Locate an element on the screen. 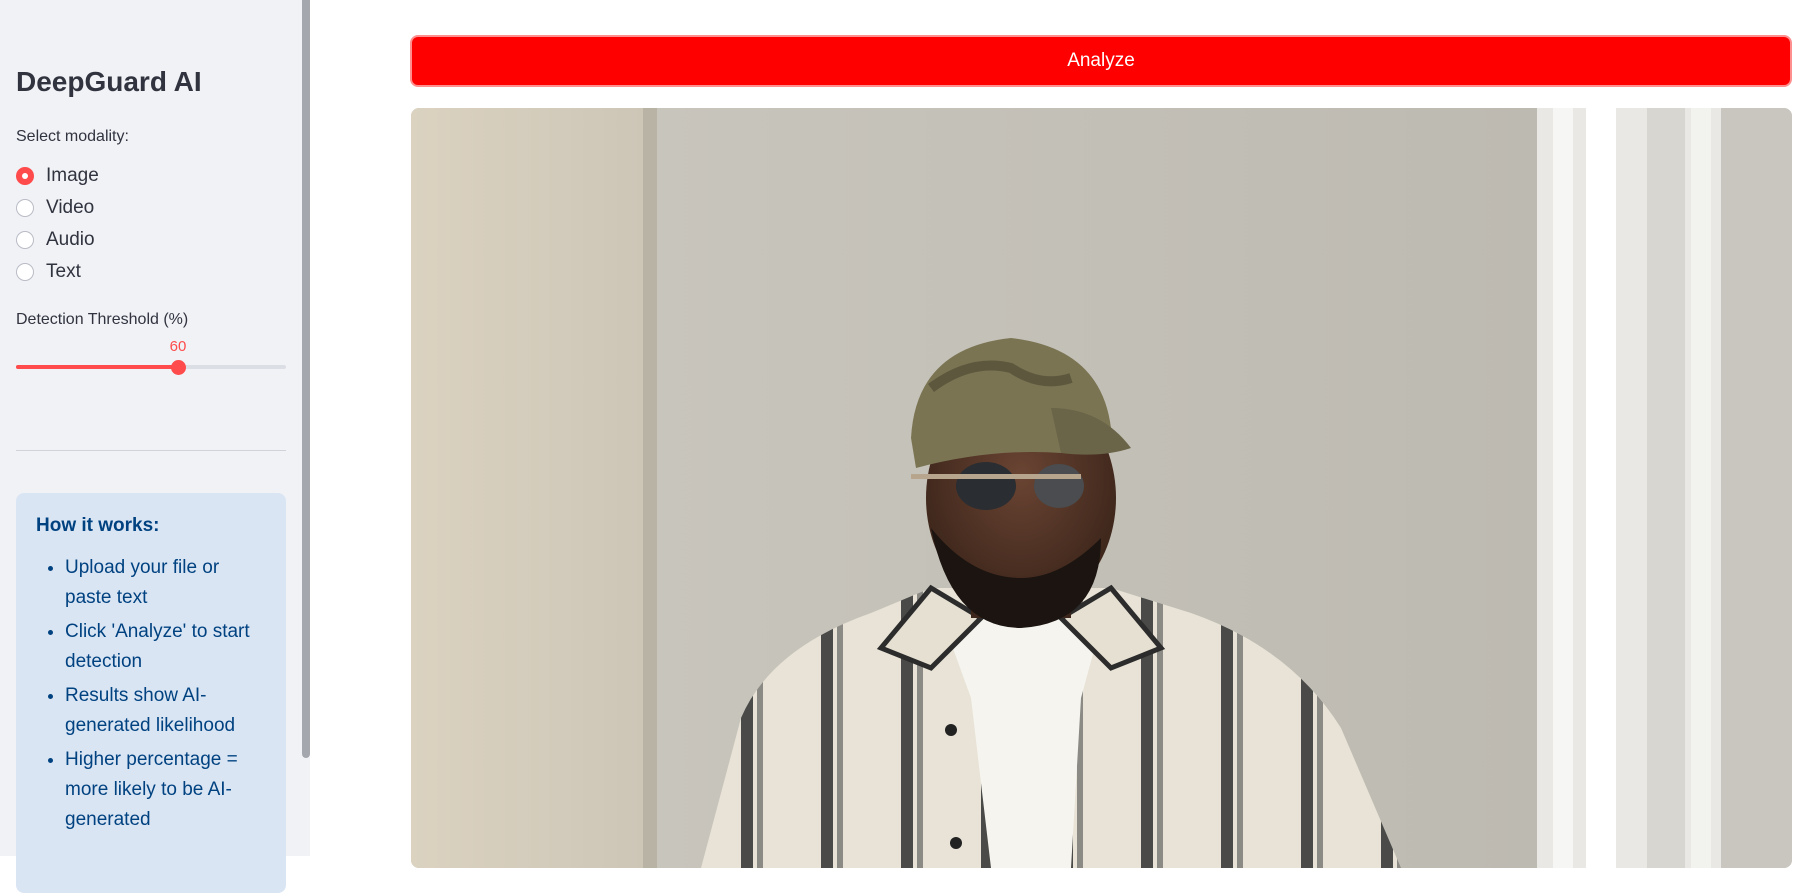 This screenshot has height=893, width=1798. radio-option-text: Text is located at coordinates (57, 272).